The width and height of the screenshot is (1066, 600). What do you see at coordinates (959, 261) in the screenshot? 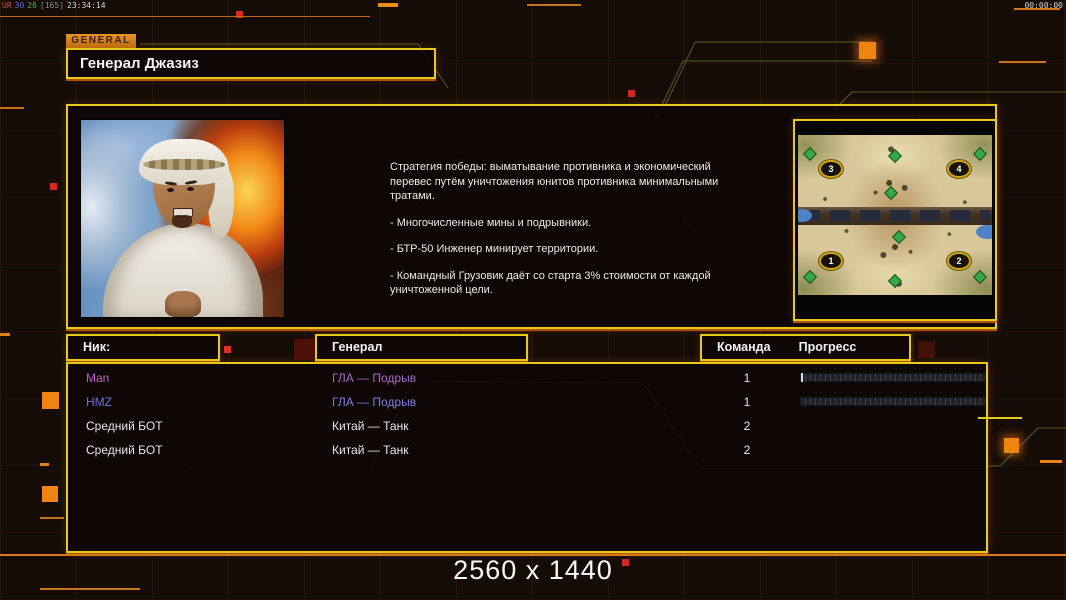
I see `start-position-marker: 2` at bounding box center [959, 261].